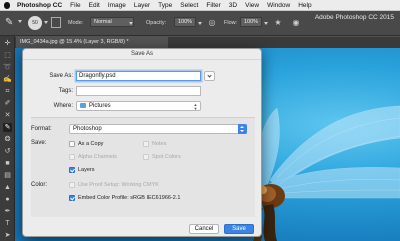  Describe the element at coordinates (138, 106) in the screenshot. I see `where-select: Pictures ▲ ▼` at that location.